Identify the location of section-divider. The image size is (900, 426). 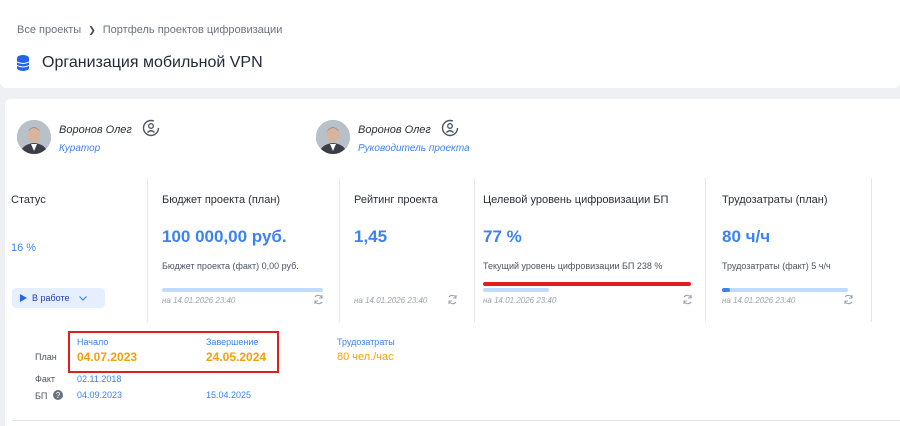
(456, 420).